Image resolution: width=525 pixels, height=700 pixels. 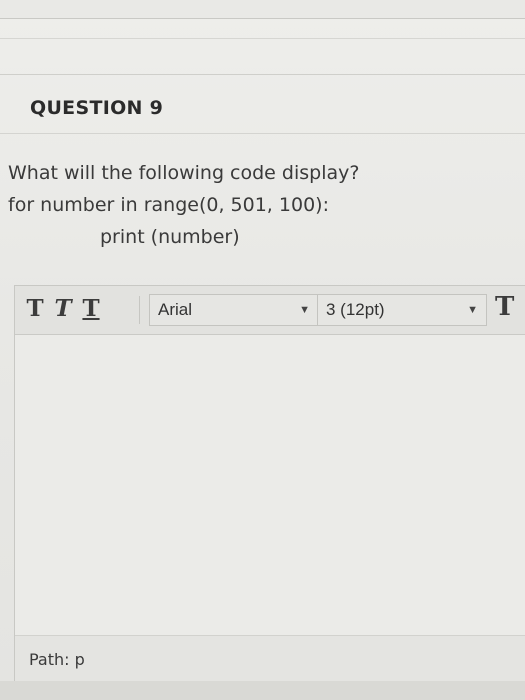 What do you see at coordinates (504, 307) in the screenshot?
I see `text-color-button: T` at bounding box center [504, 307].